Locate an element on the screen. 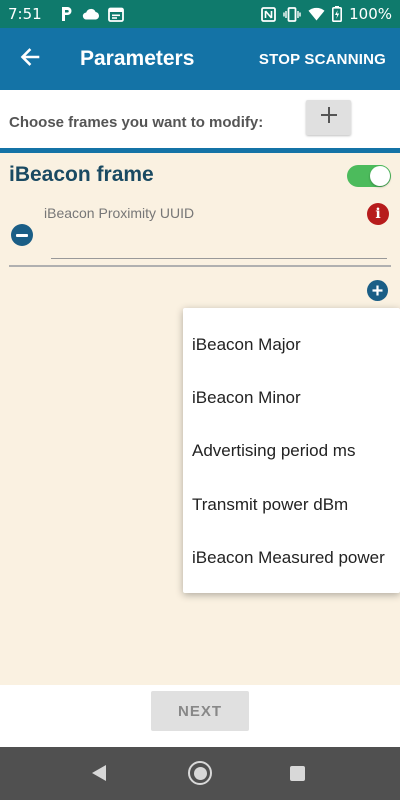 The width and height of the screenshot is (400, 800). menu-item-advertising-period: Advertising period ms is located at coordinates (291, 451).